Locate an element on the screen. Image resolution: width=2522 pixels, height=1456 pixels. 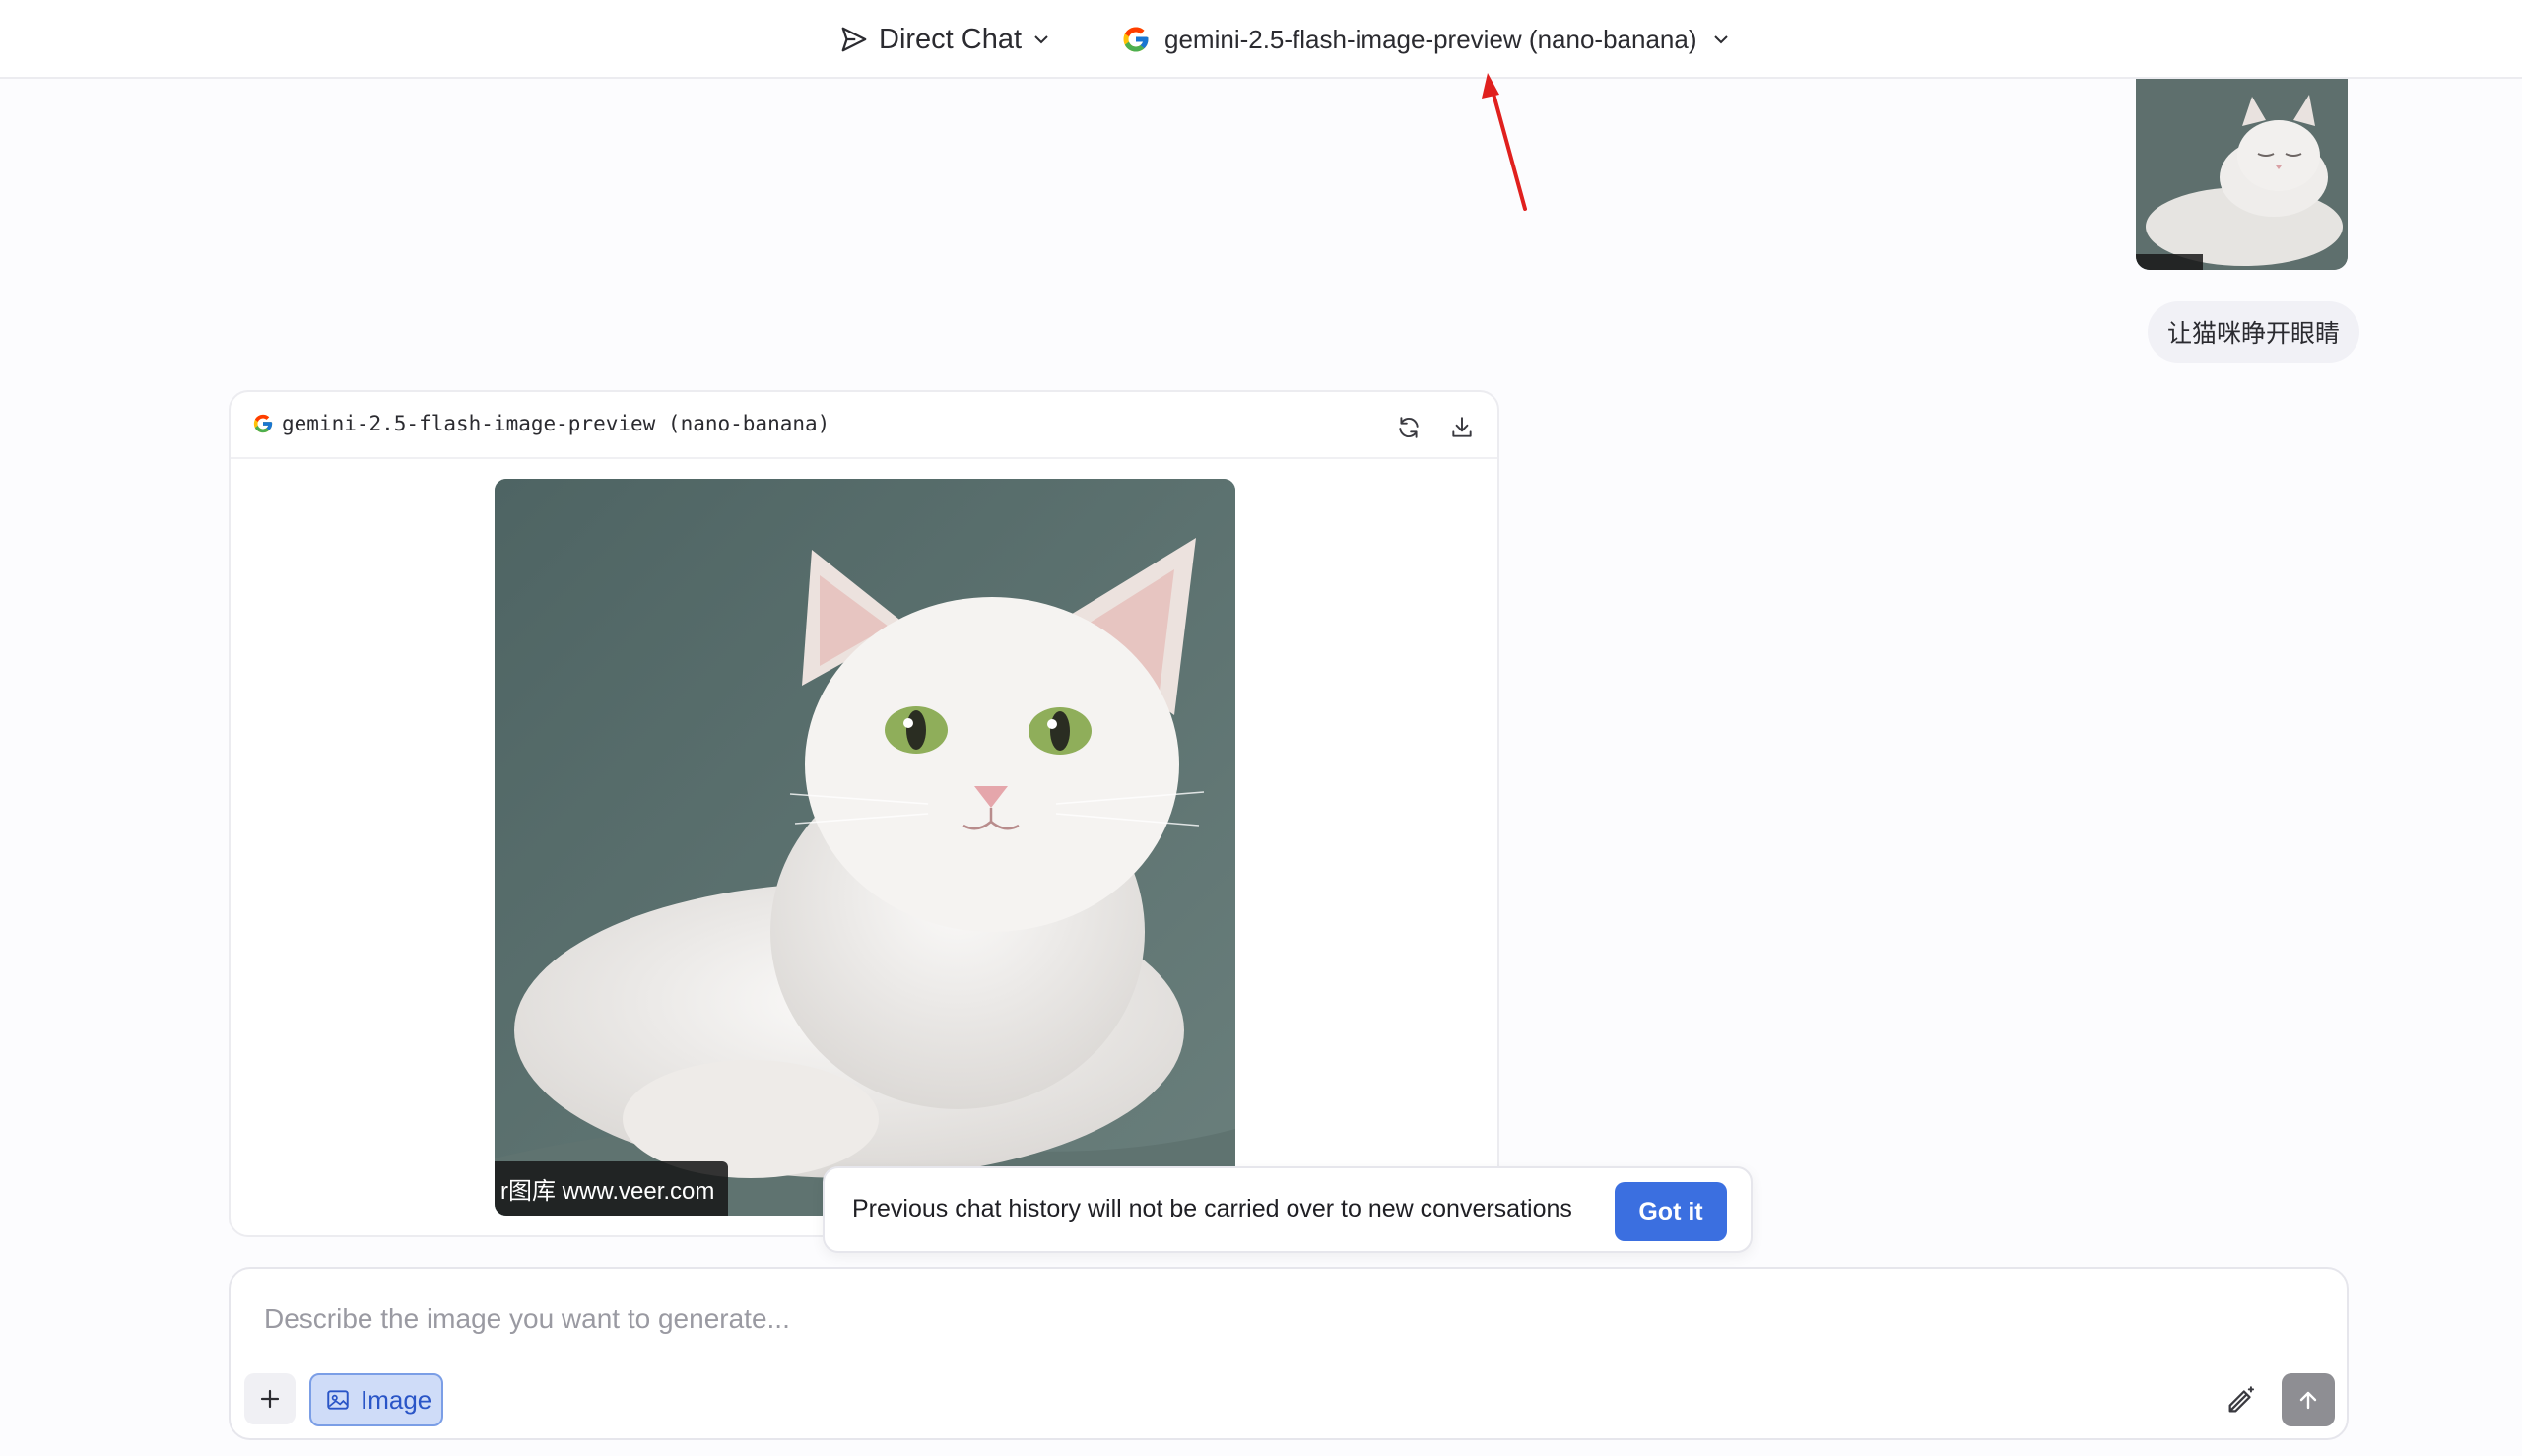
refresh-icon is located at coordinates (1409, 427).